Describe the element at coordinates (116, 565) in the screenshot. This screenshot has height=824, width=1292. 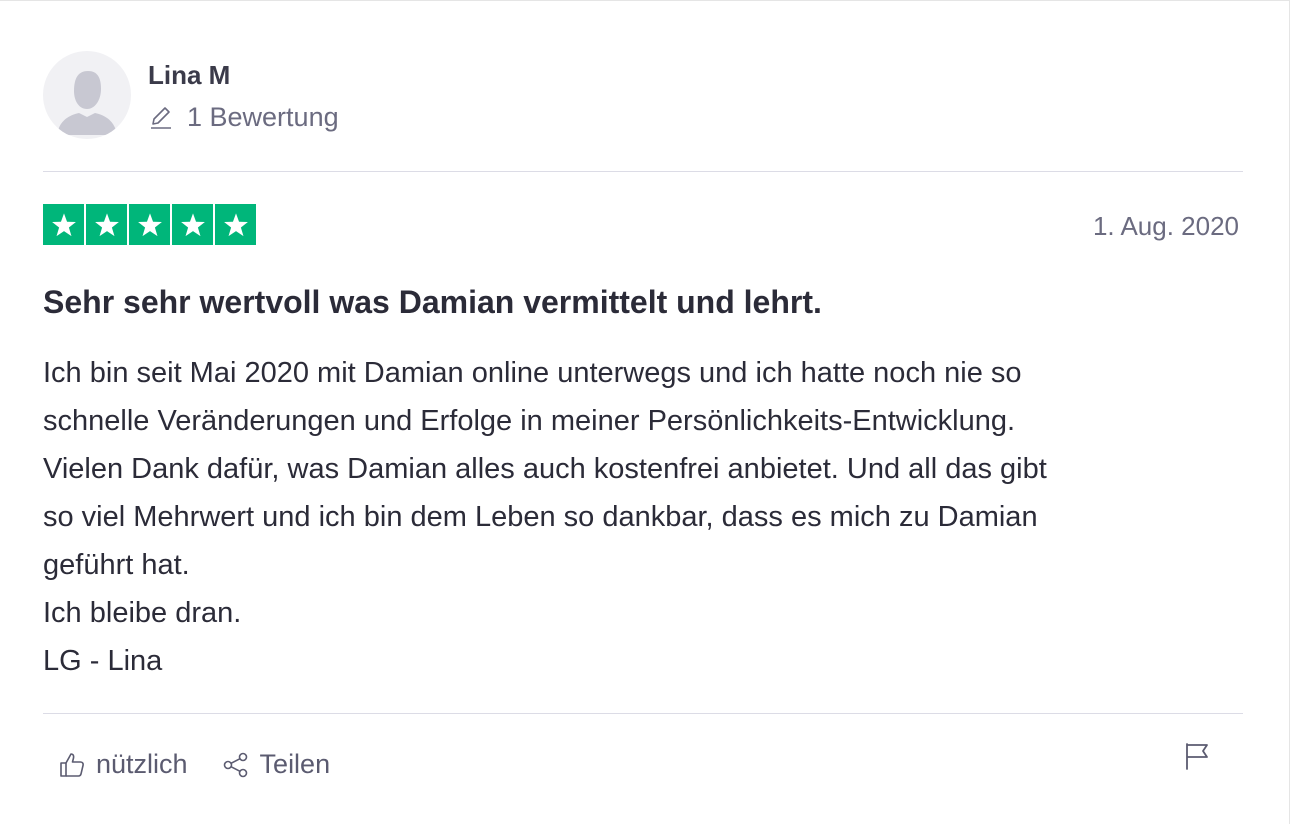
I see `review-body-line: geführt hat.` at that location.